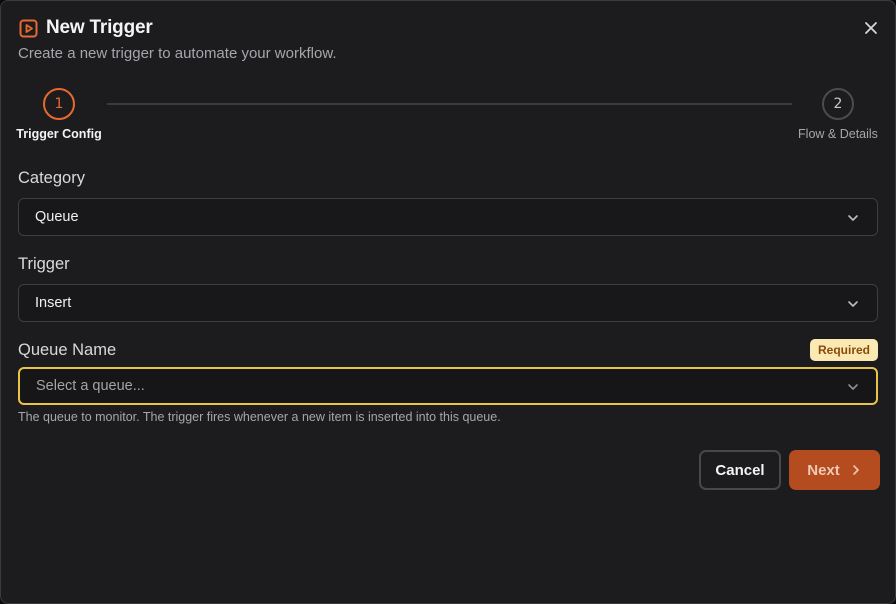 The height and width of the screenshot is (604, 896). What do you see at coordinates (28, 28) in the screenshot?
I see `play-square-icon` at bounding box center [28, 28].